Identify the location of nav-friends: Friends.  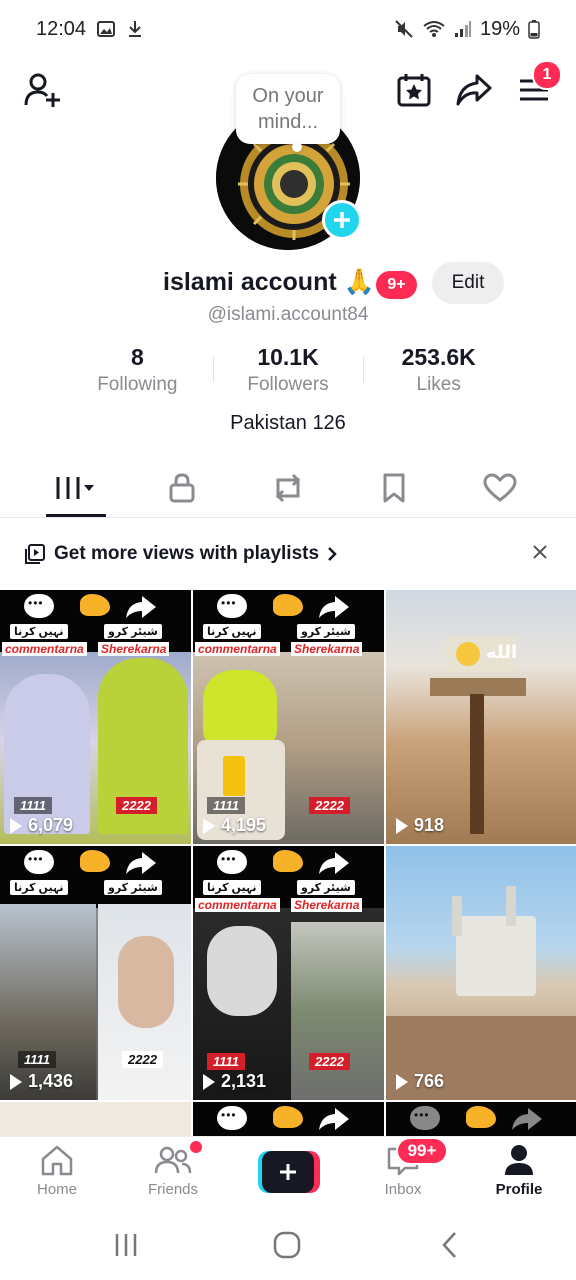
(173, 1175).